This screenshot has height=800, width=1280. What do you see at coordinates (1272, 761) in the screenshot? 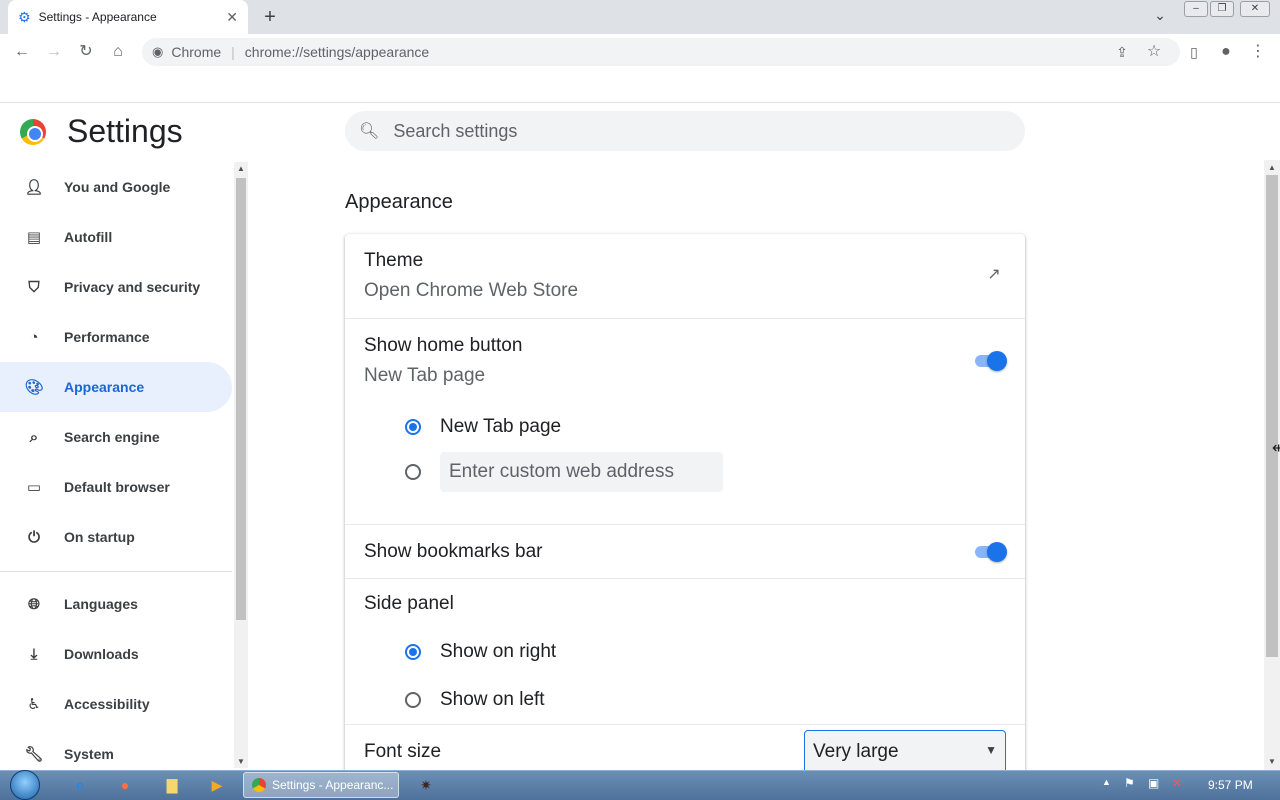
I see `page-scroll-down-arrow-icon: ▼` at bounding box center [1272, 761].